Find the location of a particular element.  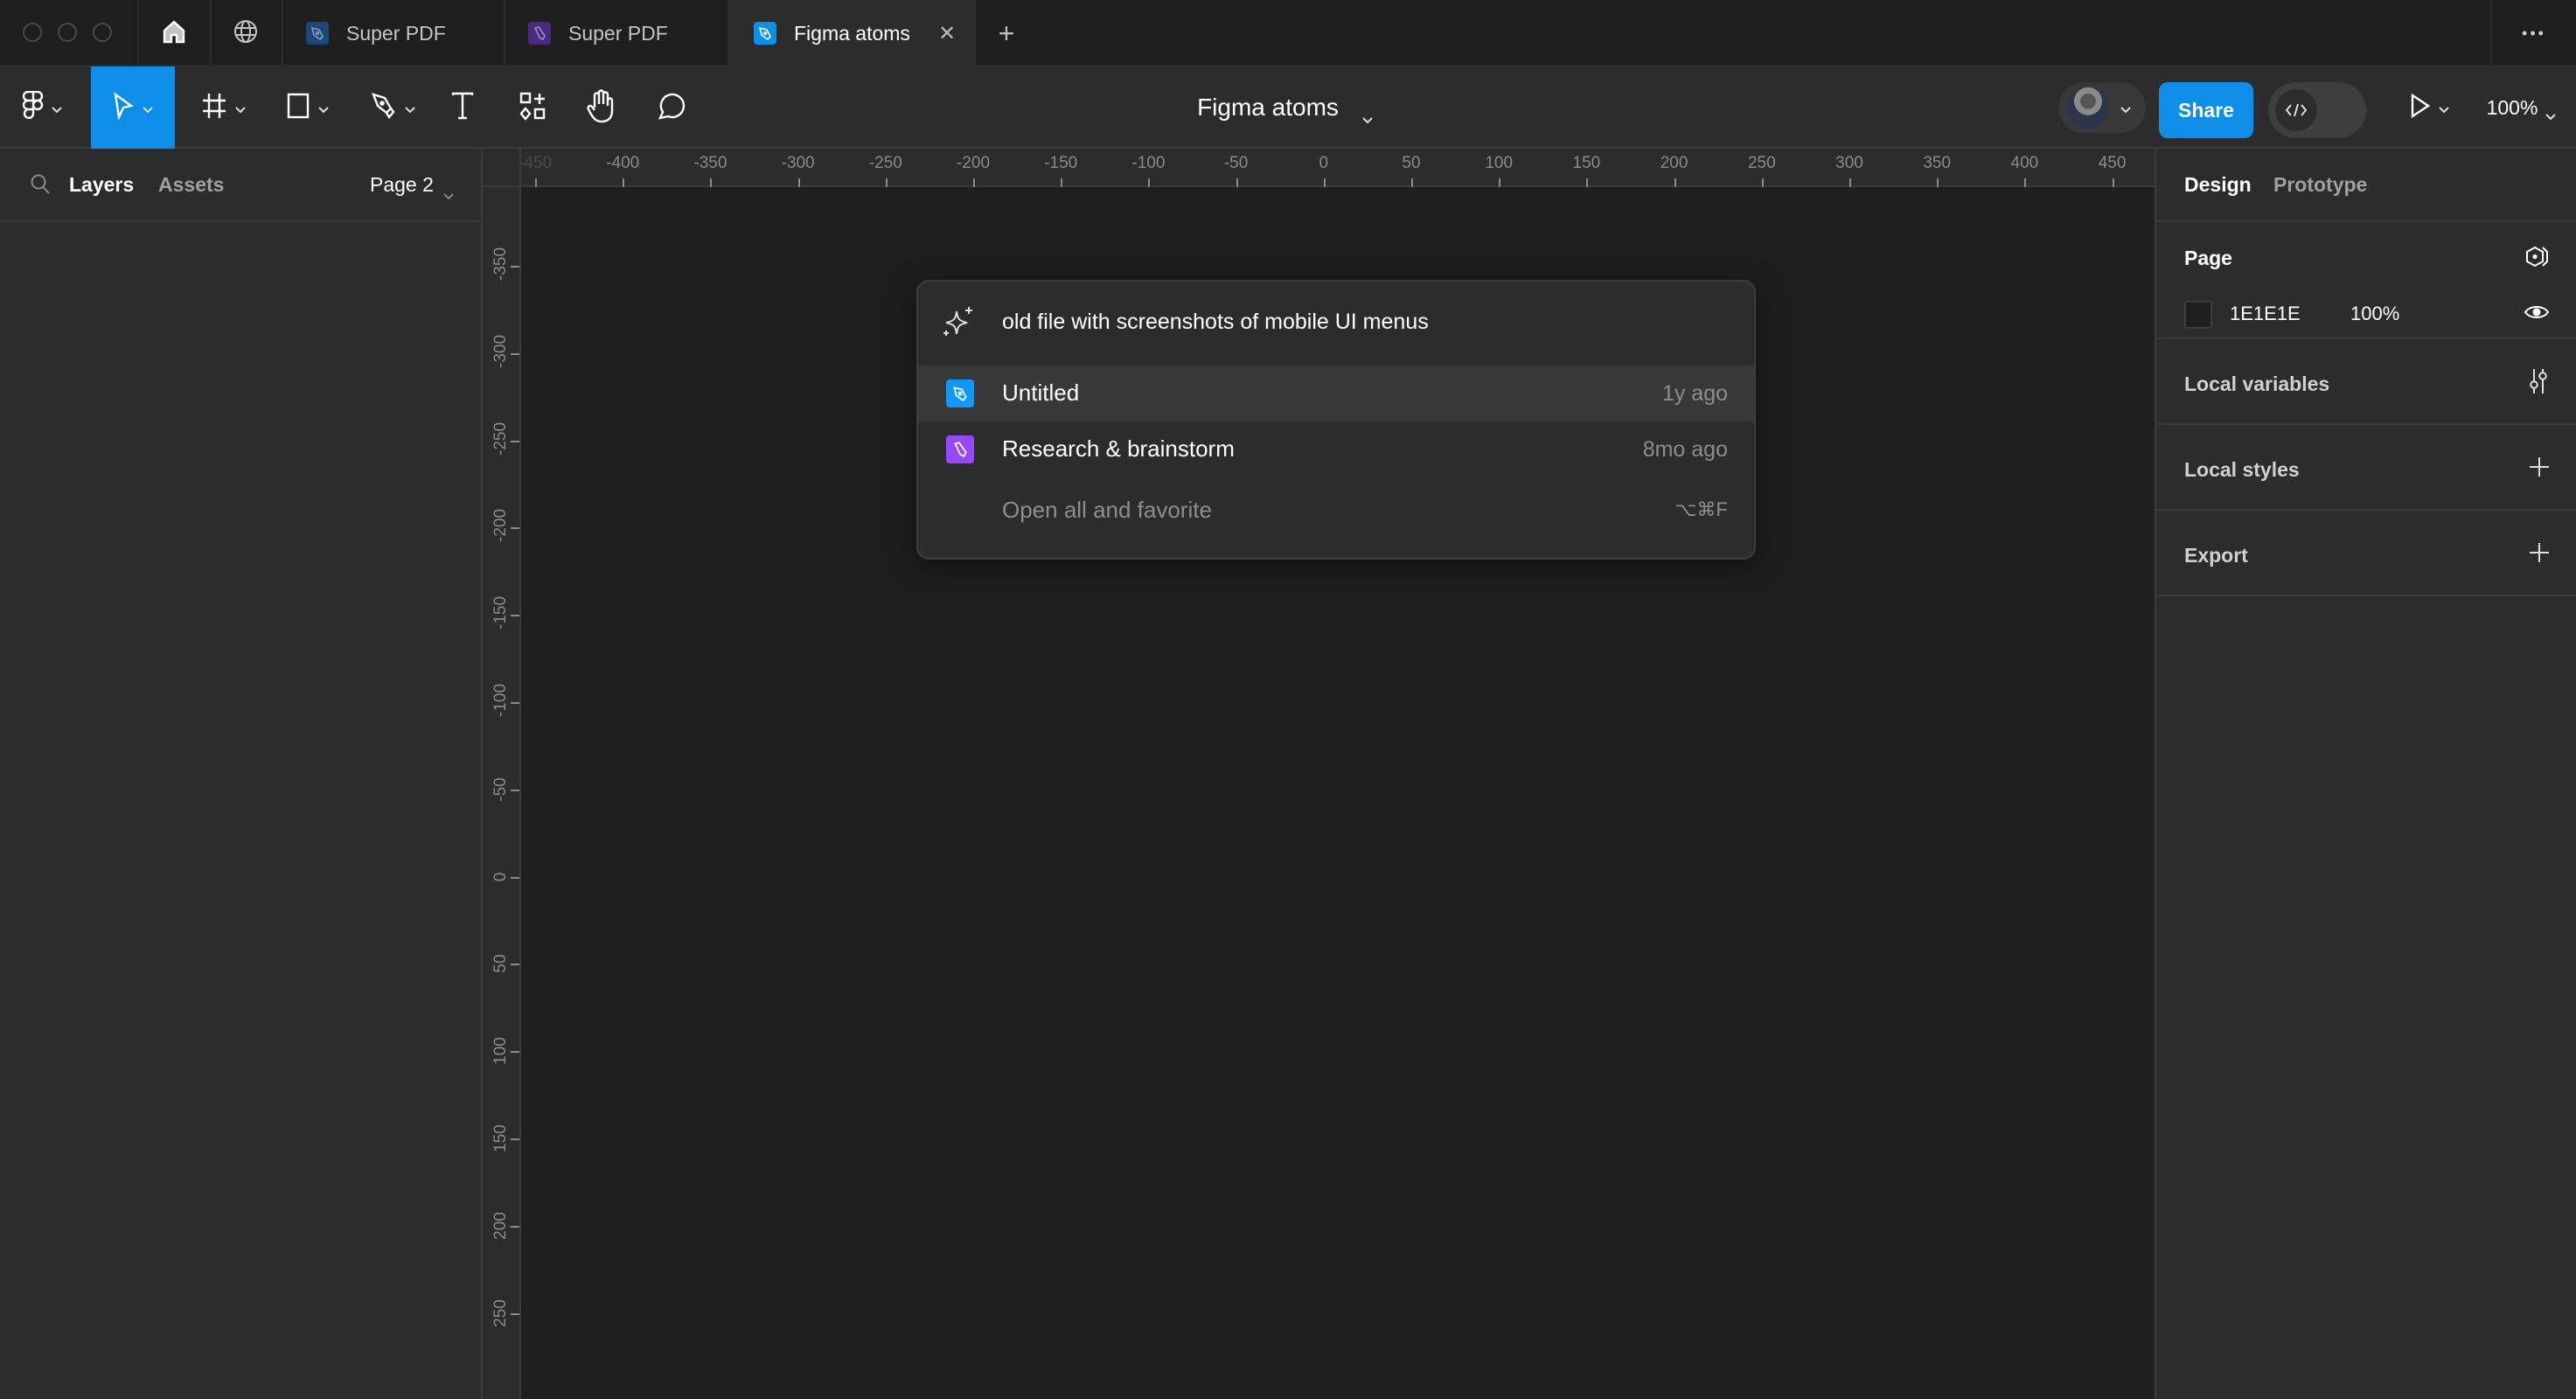

pen-tool-button is located at coordinates (393, 108).